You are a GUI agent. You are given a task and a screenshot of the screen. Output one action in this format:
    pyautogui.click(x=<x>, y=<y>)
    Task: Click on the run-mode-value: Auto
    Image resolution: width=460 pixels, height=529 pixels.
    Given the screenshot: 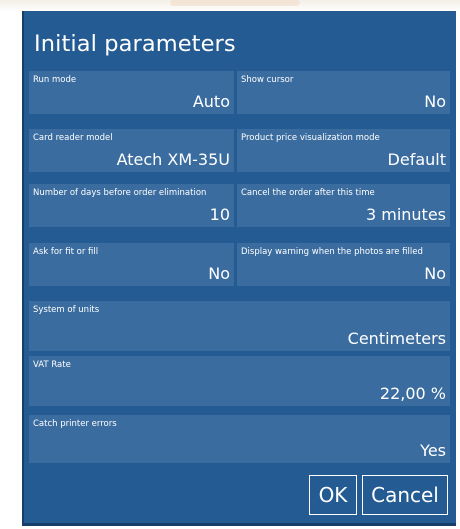 What is the action you would take?
    pyautogui.click(x=211, y=101)
    